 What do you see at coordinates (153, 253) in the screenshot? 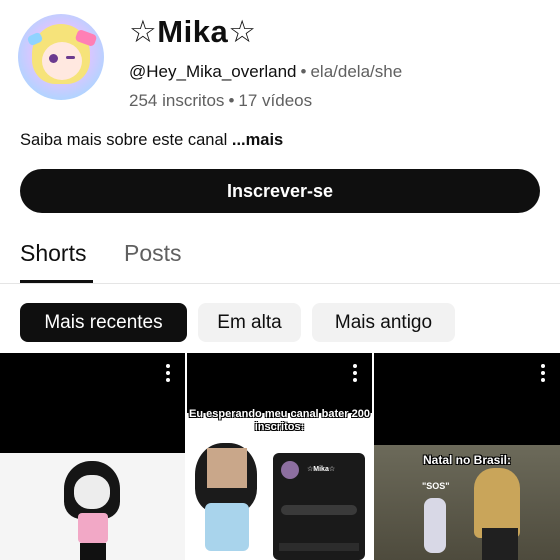
I see `tab-posts: Posts` at bounding box center [153, 253].